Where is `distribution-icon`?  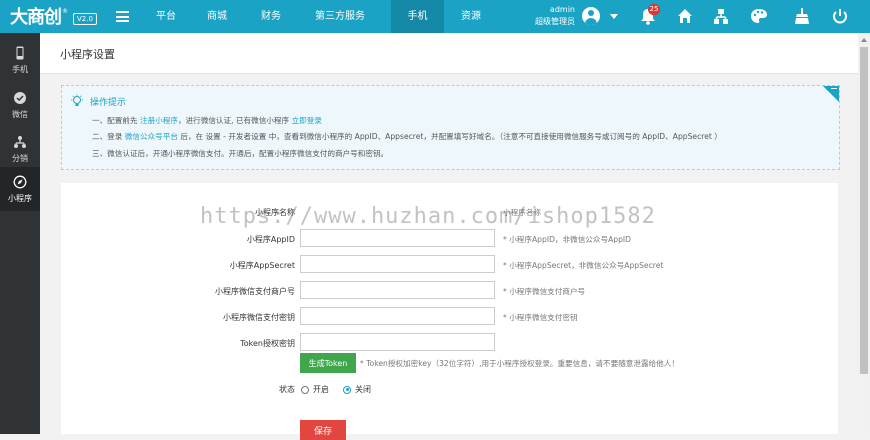
distribution-icon is located at coordinates (20, 142).